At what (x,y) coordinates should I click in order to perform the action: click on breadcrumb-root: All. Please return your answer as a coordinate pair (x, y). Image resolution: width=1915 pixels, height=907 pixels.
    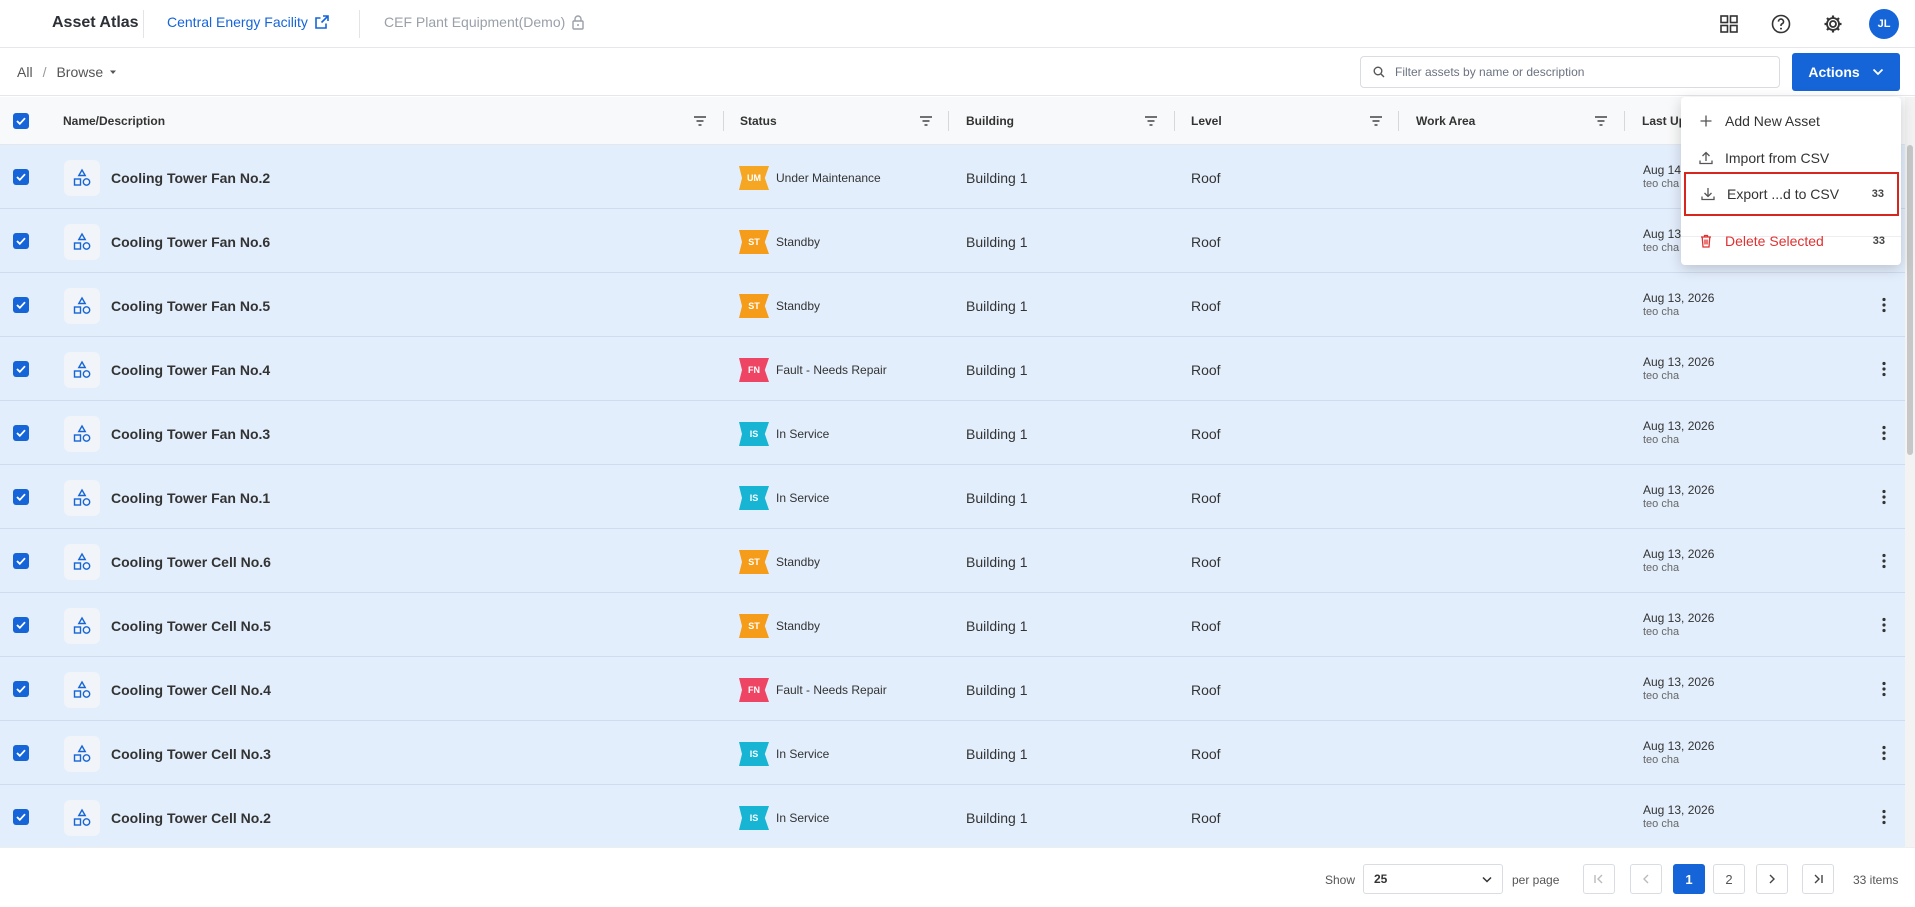
    Looking at the image, I should click on (25, 72).